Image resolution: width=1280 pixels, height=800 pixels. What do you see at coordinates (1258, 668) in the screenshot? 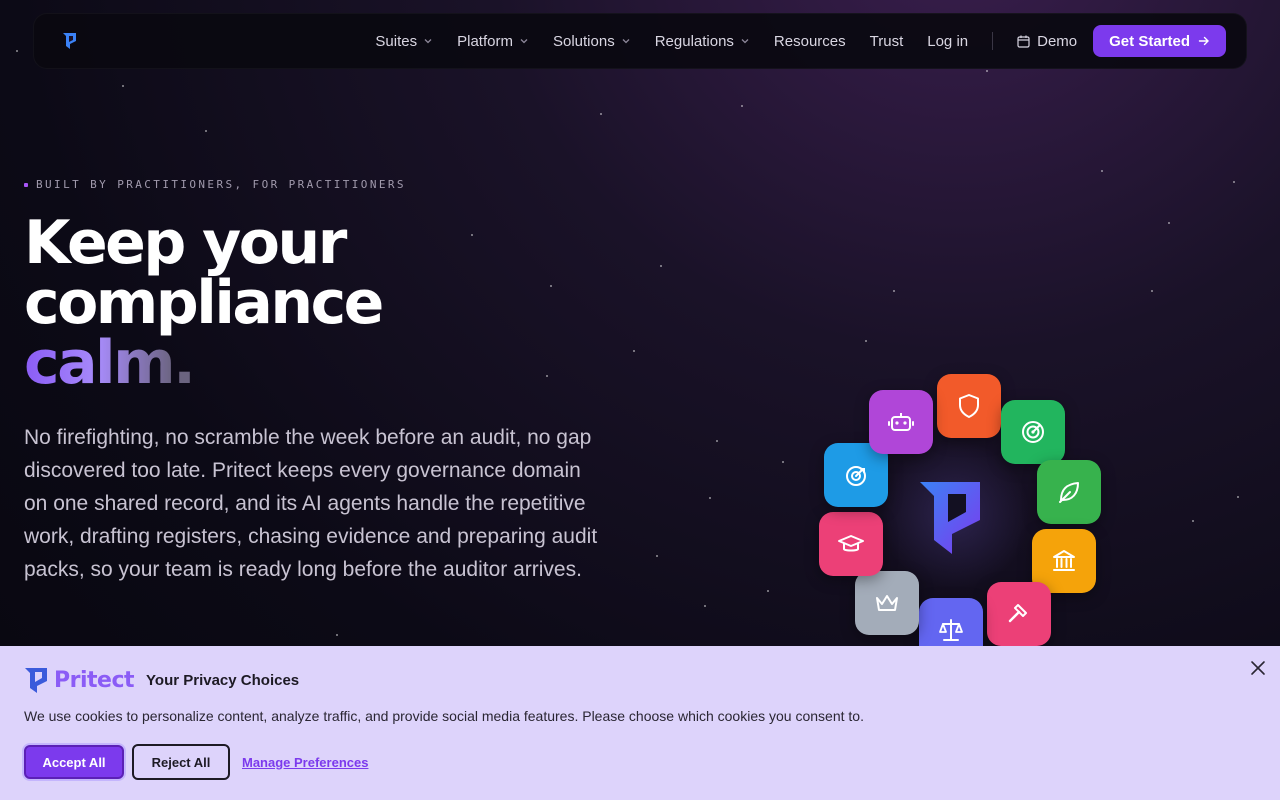
I see `close-icon` at bounding box center [1258, 668].